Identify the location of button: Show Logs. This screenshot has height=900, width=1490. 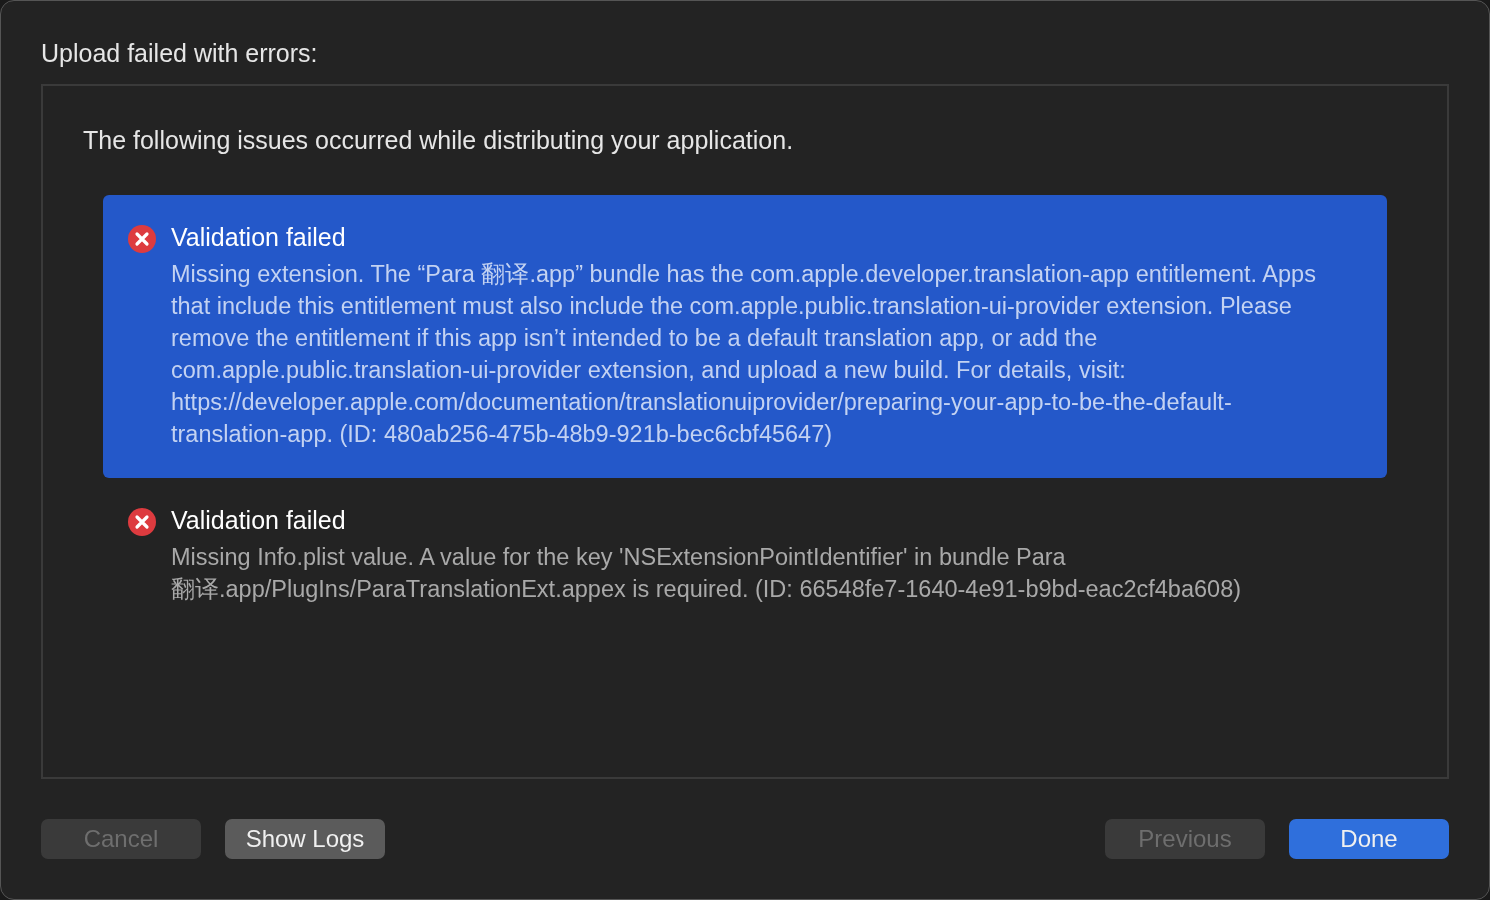
(305, 839).